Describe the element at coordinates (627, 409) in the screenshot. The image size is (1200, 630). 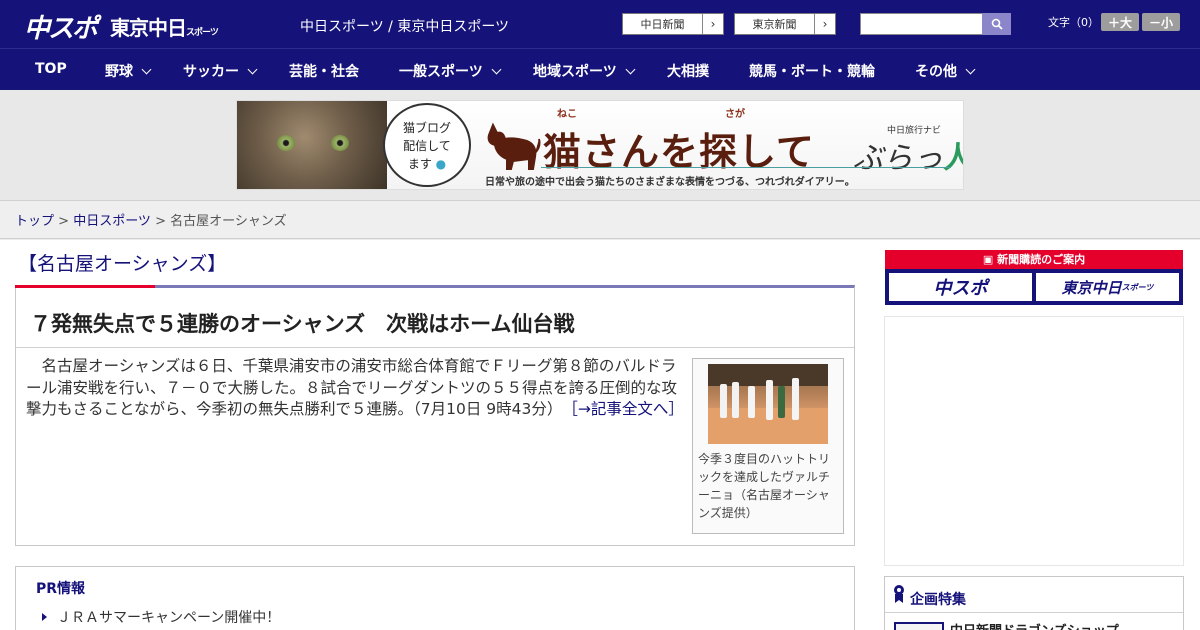
I see `read-more-link: ［→記事全文へ］` at that location.